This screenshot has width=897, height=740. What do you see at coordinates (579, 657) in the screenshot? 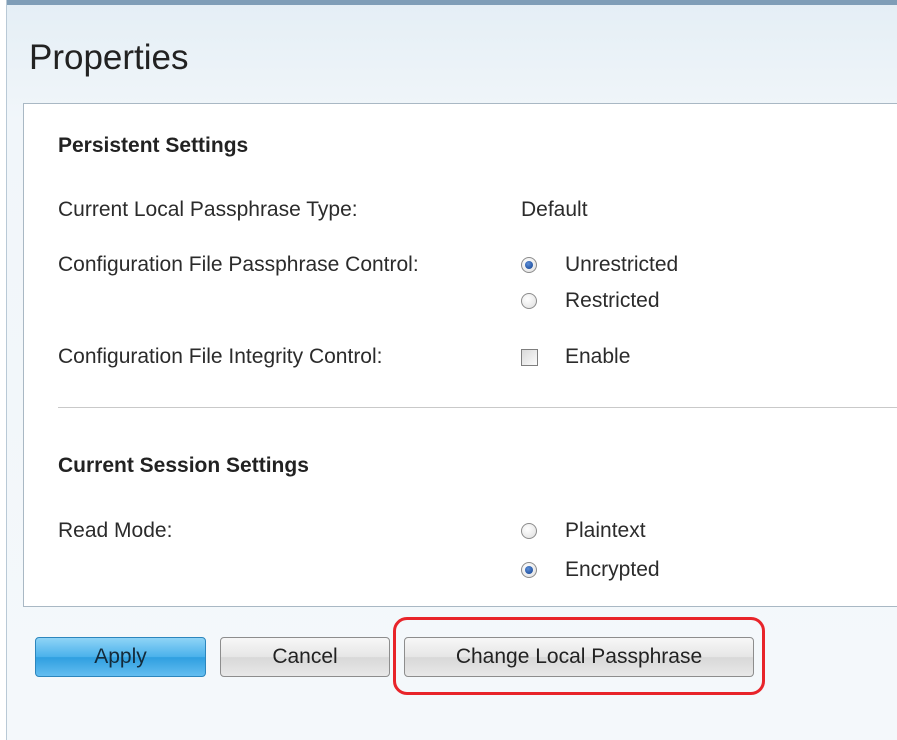
I see `change-local-passphrase-button: Change Local Passphrase` at bounding box center [579, 657].